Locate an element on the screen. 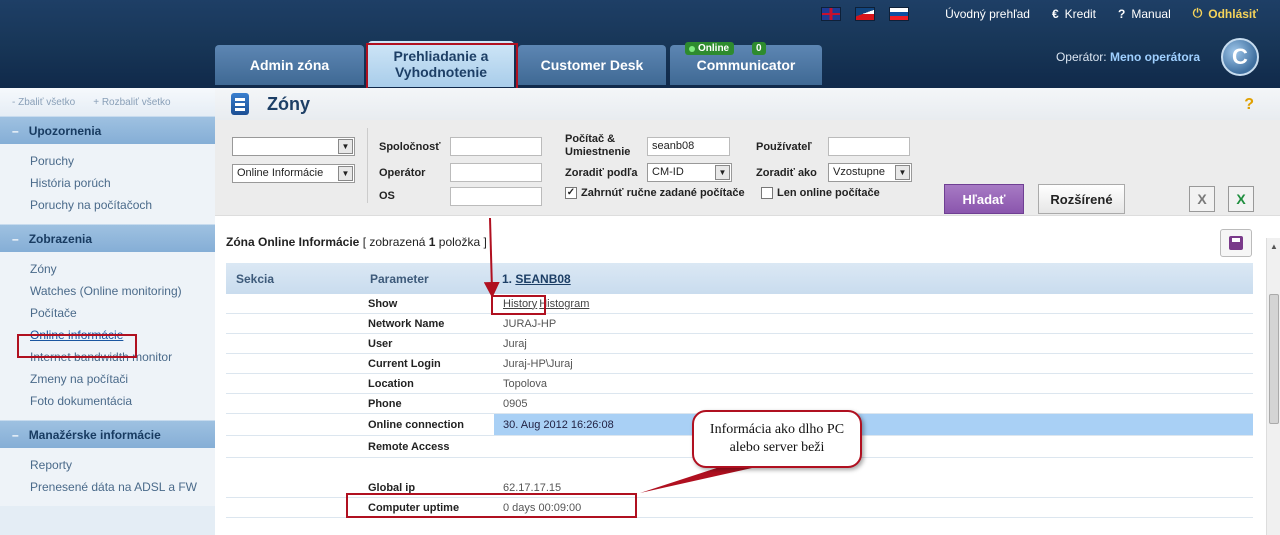 The height and width of the screenshot is (535, 1280). row-value: 0 days 00:09:00 is located at coordinates (542, 507).